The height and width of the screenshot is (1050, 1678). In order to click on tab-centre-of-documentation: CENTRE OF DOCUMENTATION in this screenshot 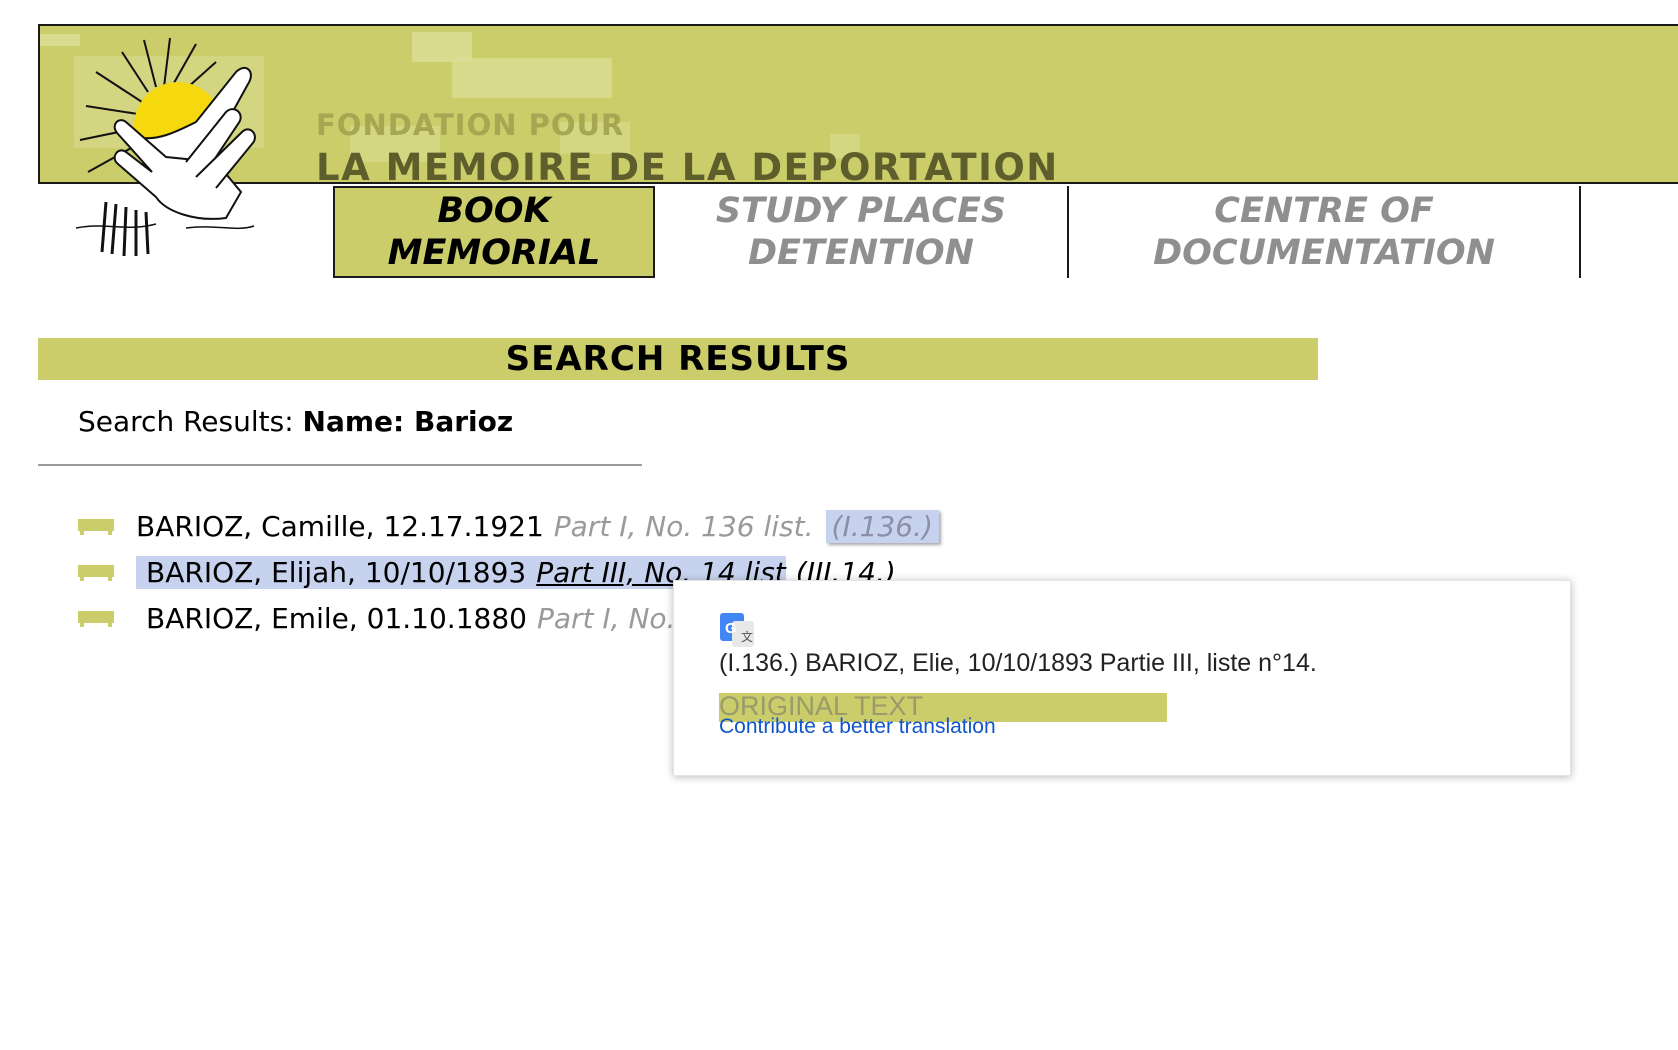, I will do `click(1325, 232)`.